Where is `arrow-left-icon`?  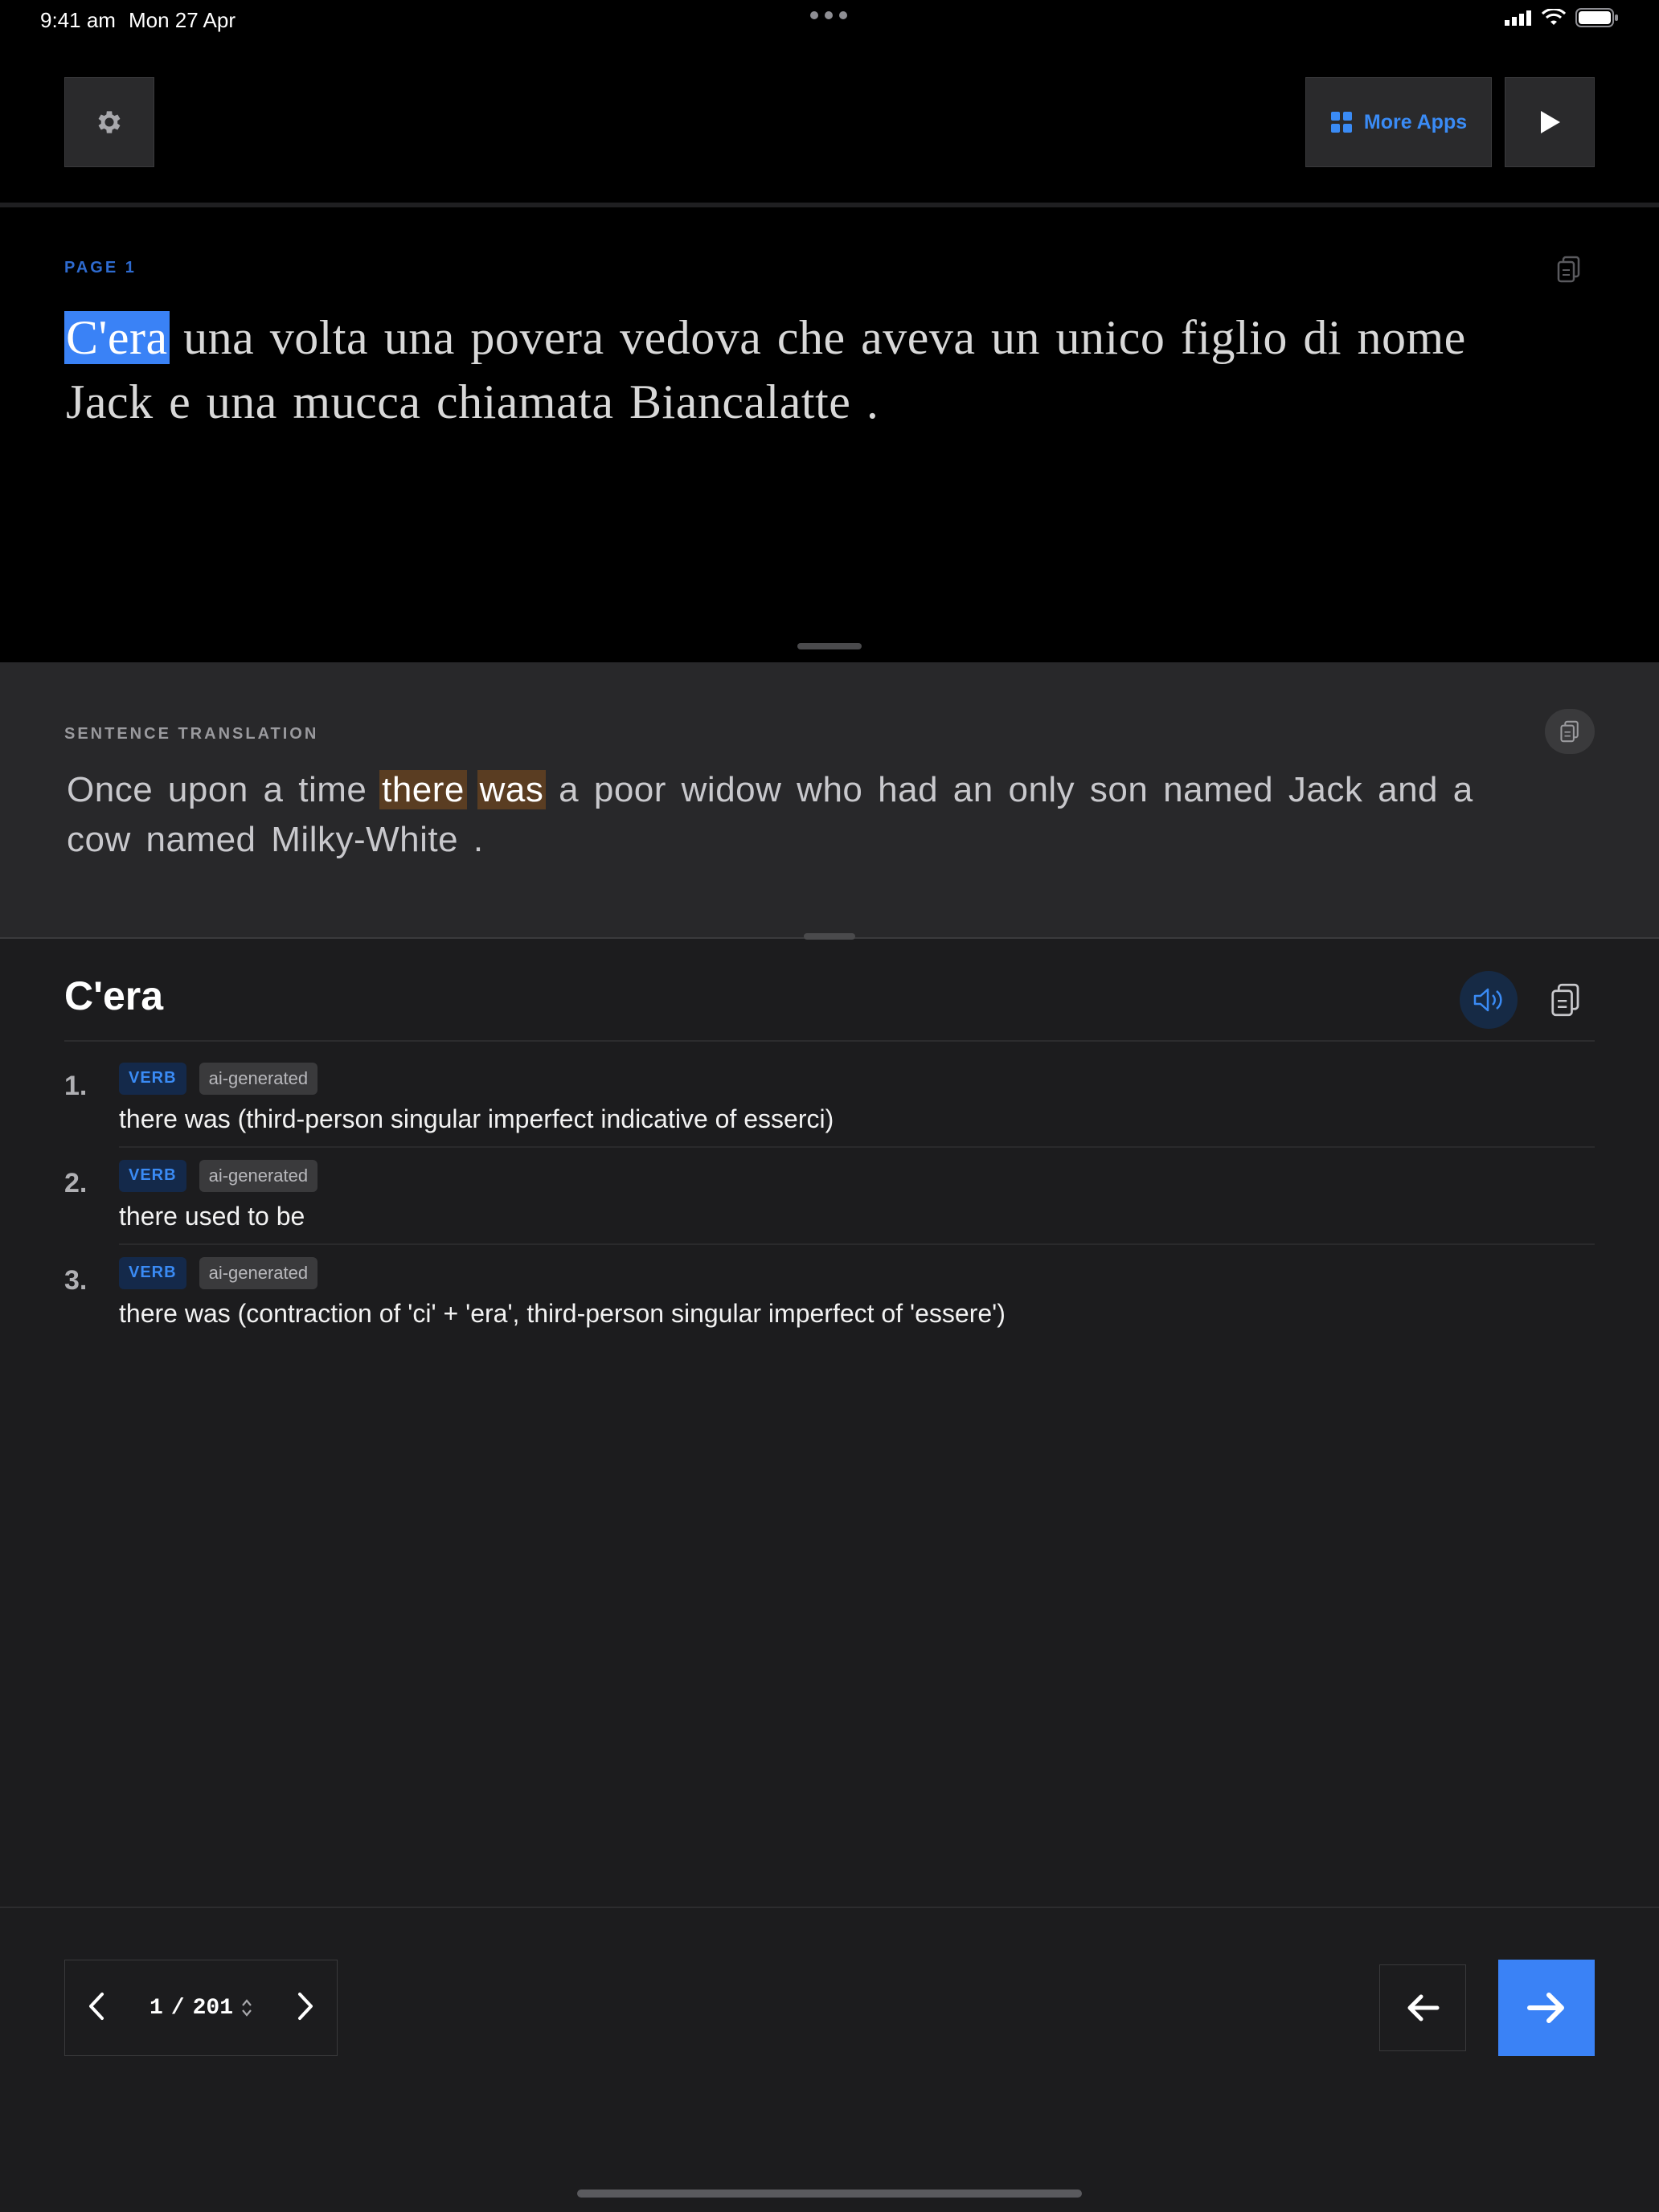 arrow-left-icon is located at coordinates (1423, 2008).